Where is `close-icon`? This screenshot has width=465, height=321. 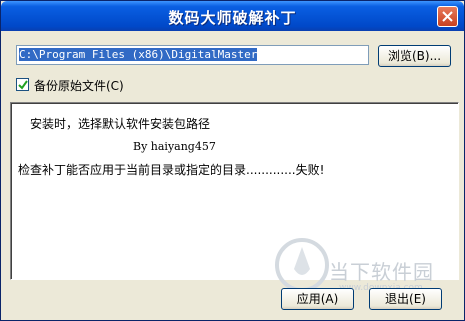
close-icon is located at coordinates (447, 16).